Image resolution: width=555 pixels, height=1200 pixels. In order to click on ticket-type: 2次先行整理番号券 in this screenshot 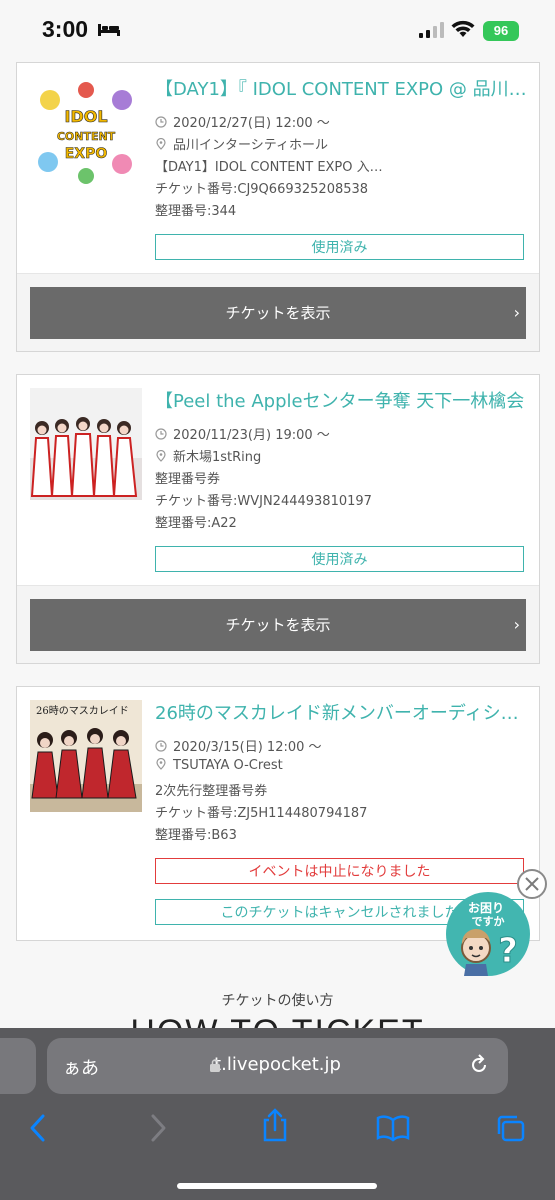, I will do `click(211, 791)`.